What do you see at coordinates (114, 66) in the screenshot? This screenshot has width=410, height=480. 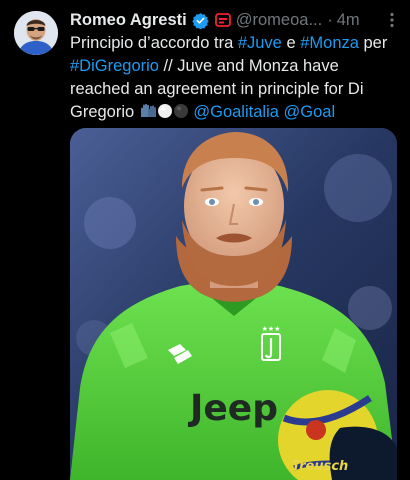 I see `hashtag-digregorio: #DiGregorio` at bounding box center [114, 66].